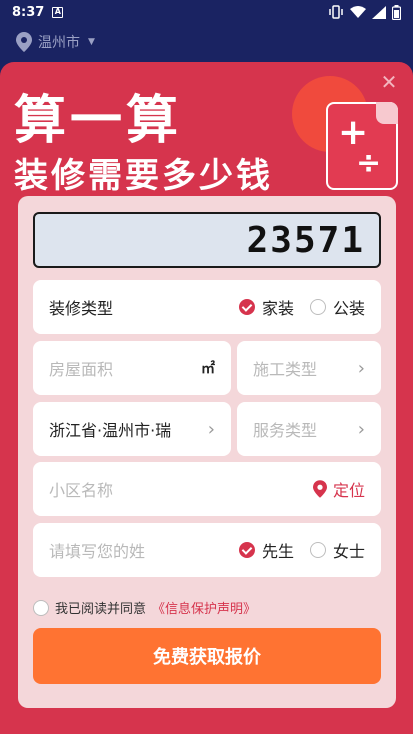 Image resolution: width=413 pixels, height=734 pixels. I want to click on service-type-select: 服务类型 ›, so click(309, 429).